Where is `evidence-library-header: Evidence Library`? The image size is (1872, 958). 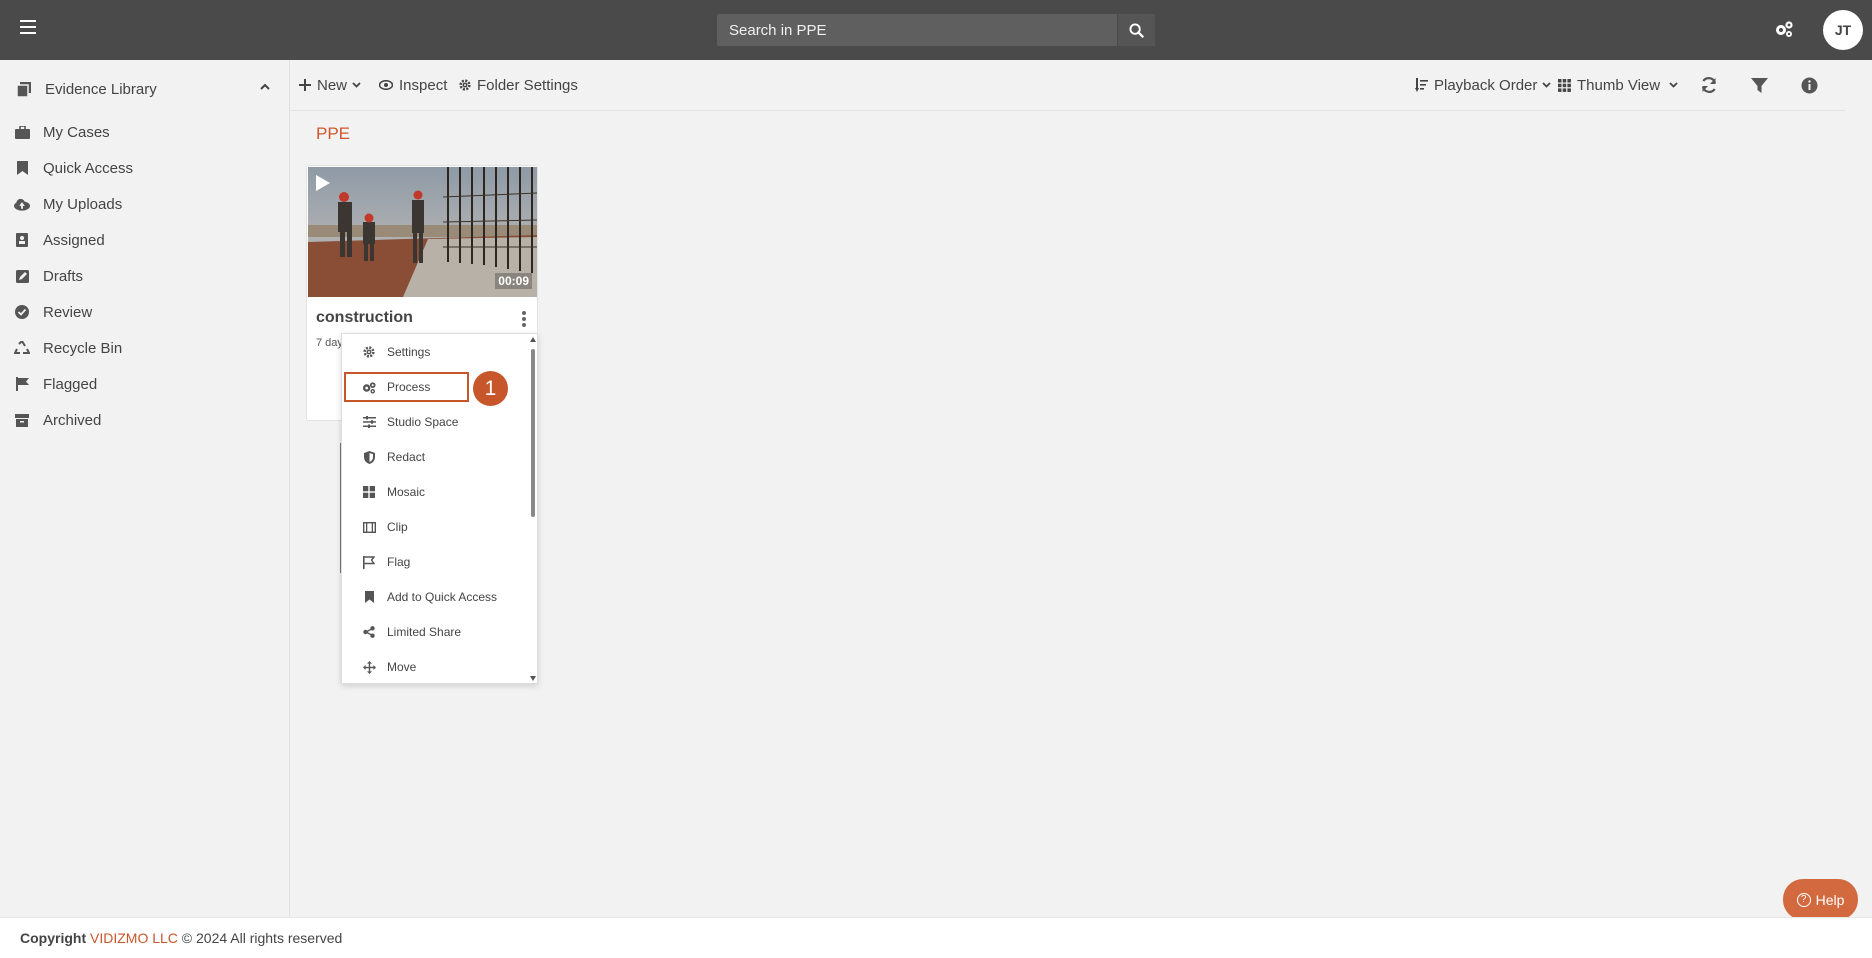 evidence-library-header: Evidence Library is located at coordinates (145, 90).